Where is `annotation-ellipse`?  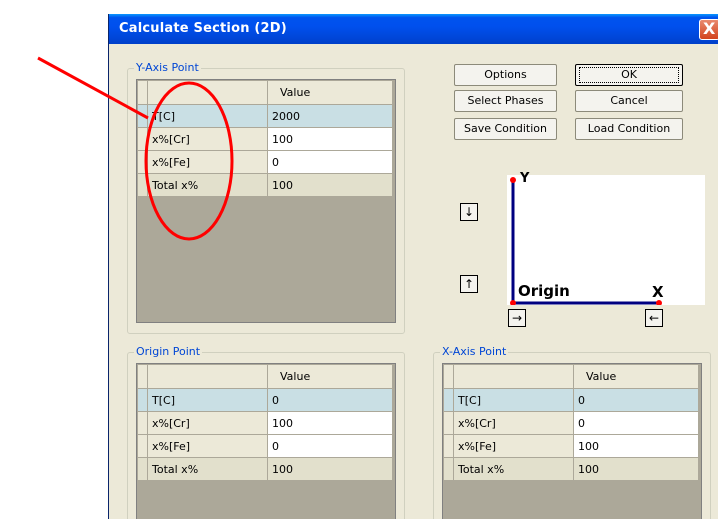 annotation-ellipse is located at coordinates (189, 161).